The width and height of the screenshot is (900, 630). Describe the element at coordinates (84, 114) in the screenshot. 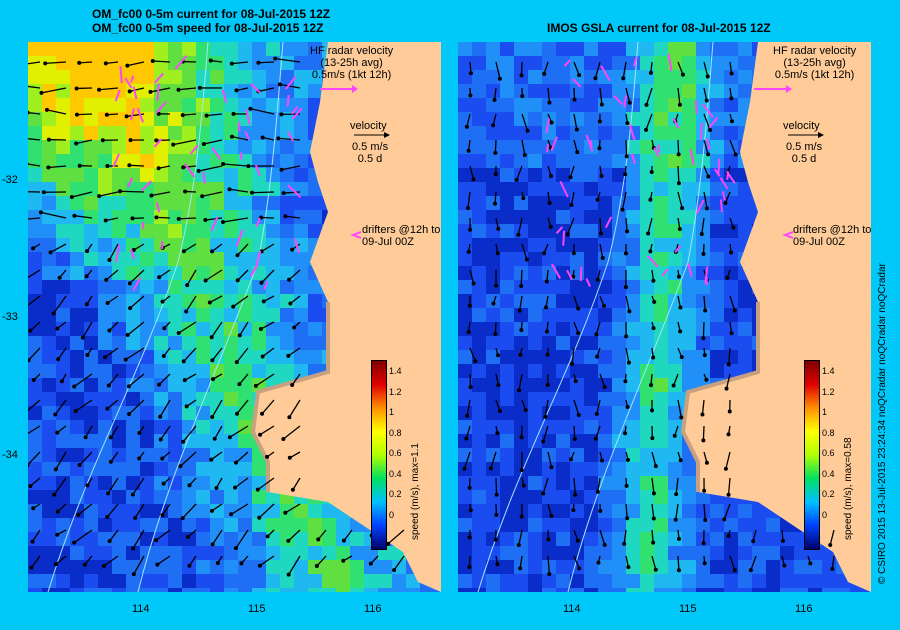

I see `velocity-arrow` at that location.